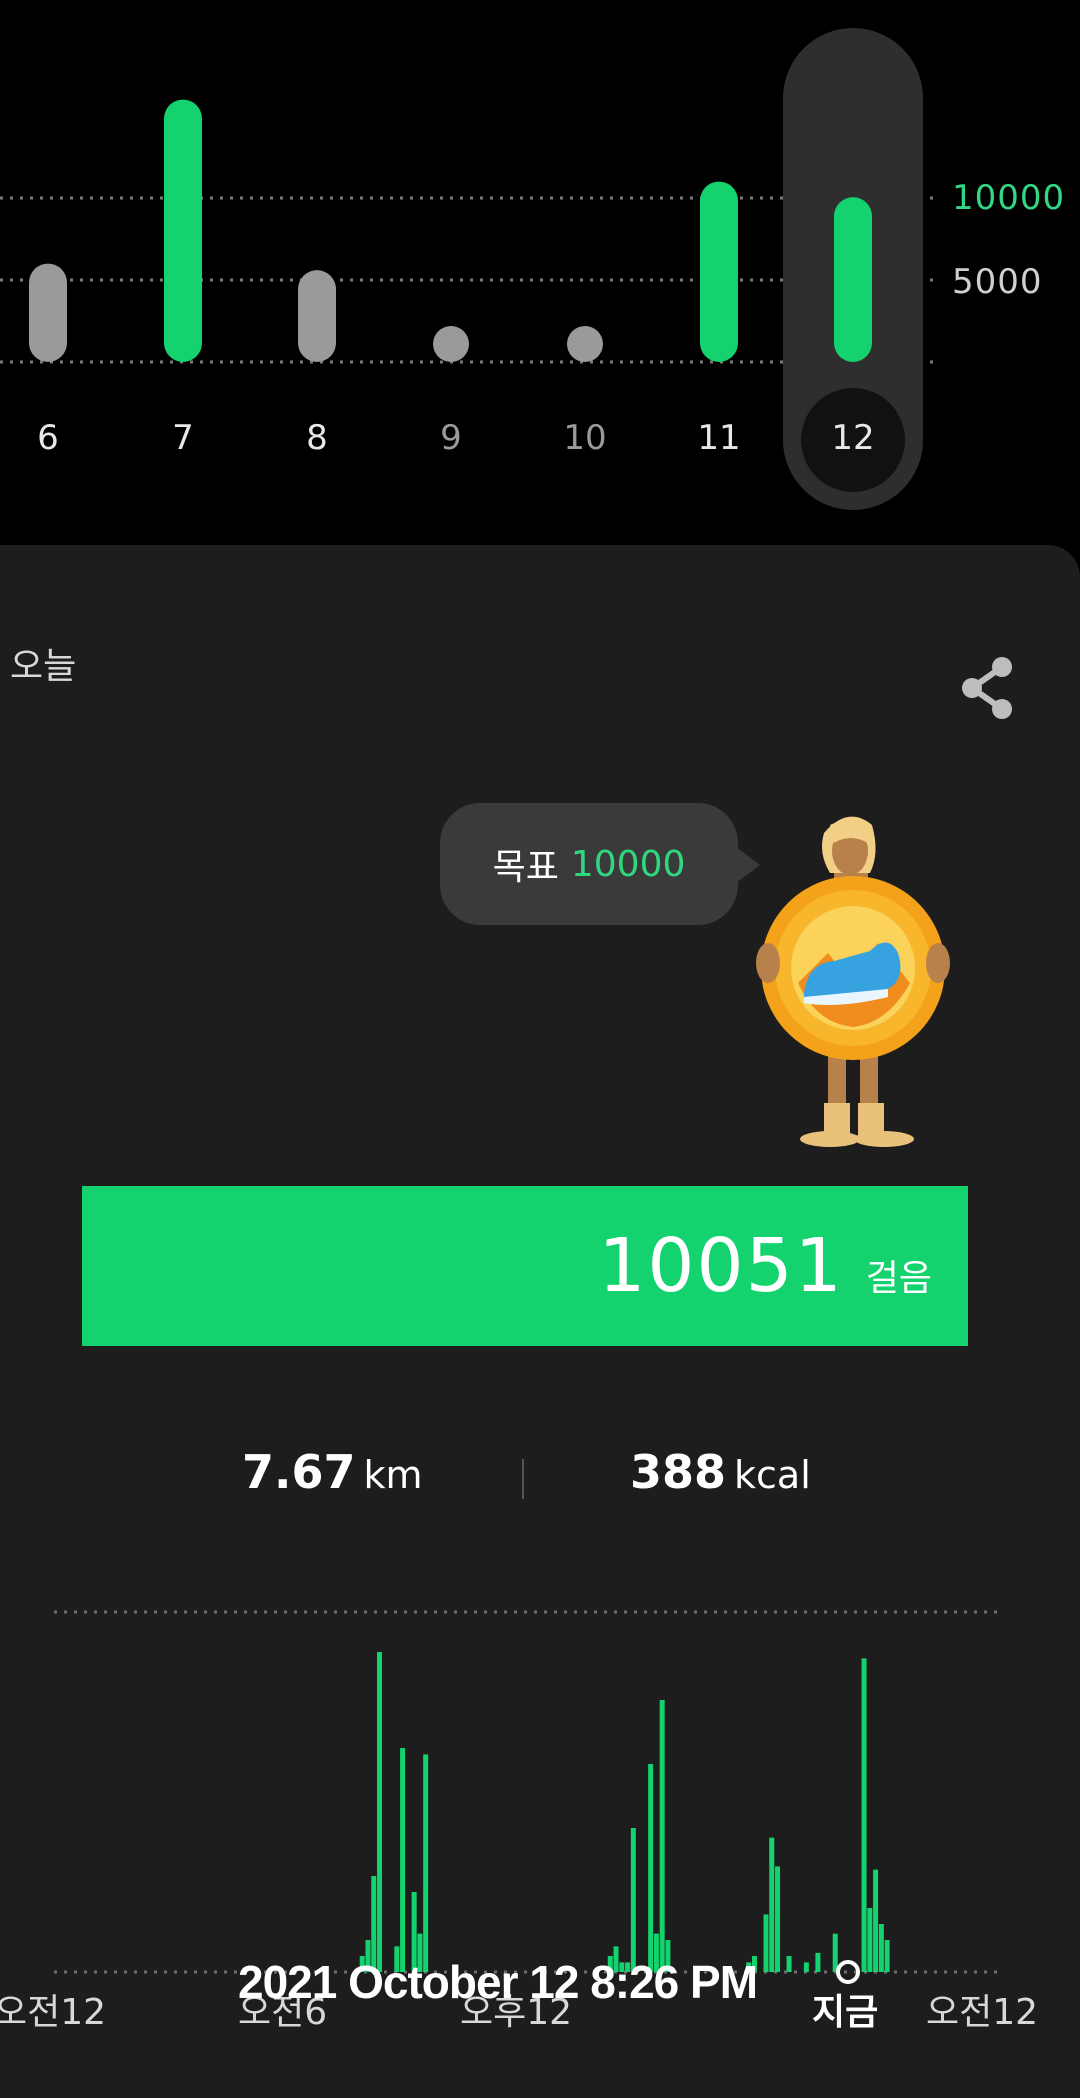  I want to click on distance-value: 7.67, so click(299, 1472).